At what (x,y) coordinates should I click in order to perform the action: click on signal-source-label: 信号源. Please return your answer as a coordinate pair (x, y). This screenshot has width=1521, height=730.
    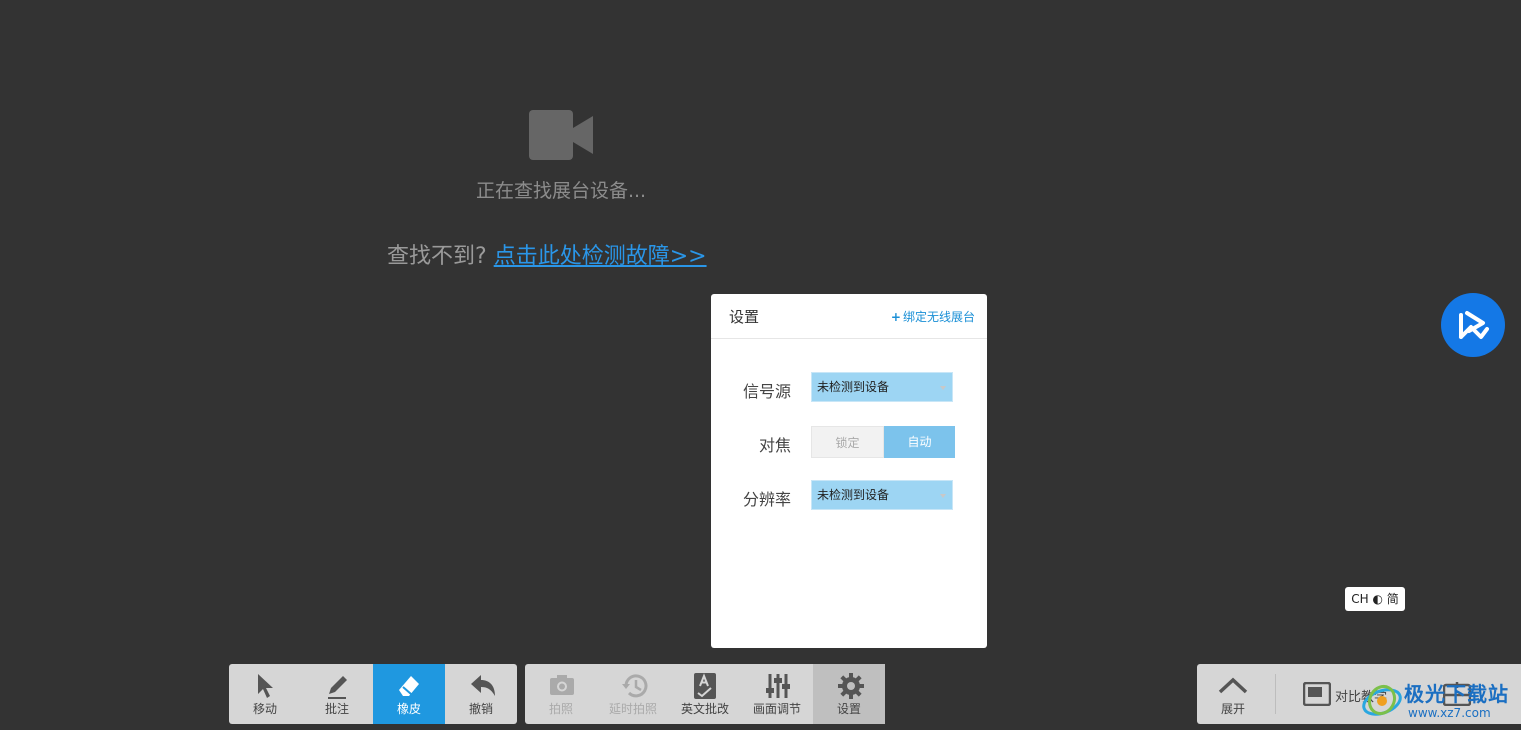
    Looking at the image, I should click on (766, 391).